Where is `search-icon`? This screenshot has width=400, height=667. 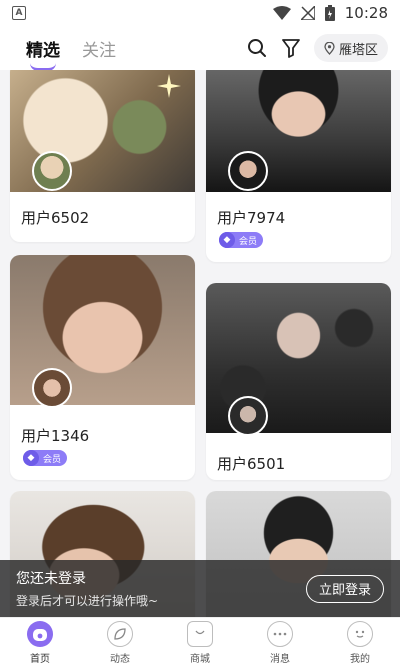 search-icon is located at coordinates (256, 48).